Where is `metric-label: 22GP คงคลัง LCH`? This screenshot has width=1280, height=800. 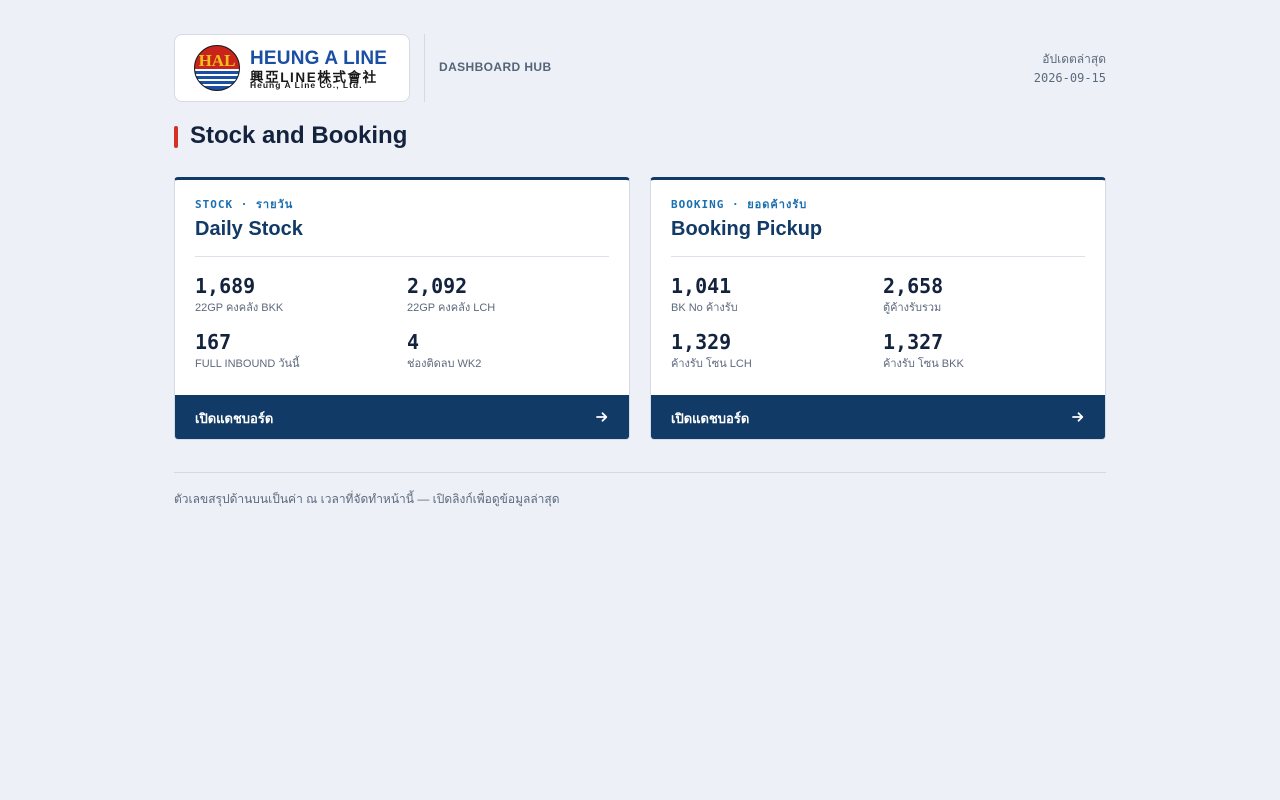 metric-label: 22GP คงคลัง LCH is located at coordinates (451, 308).